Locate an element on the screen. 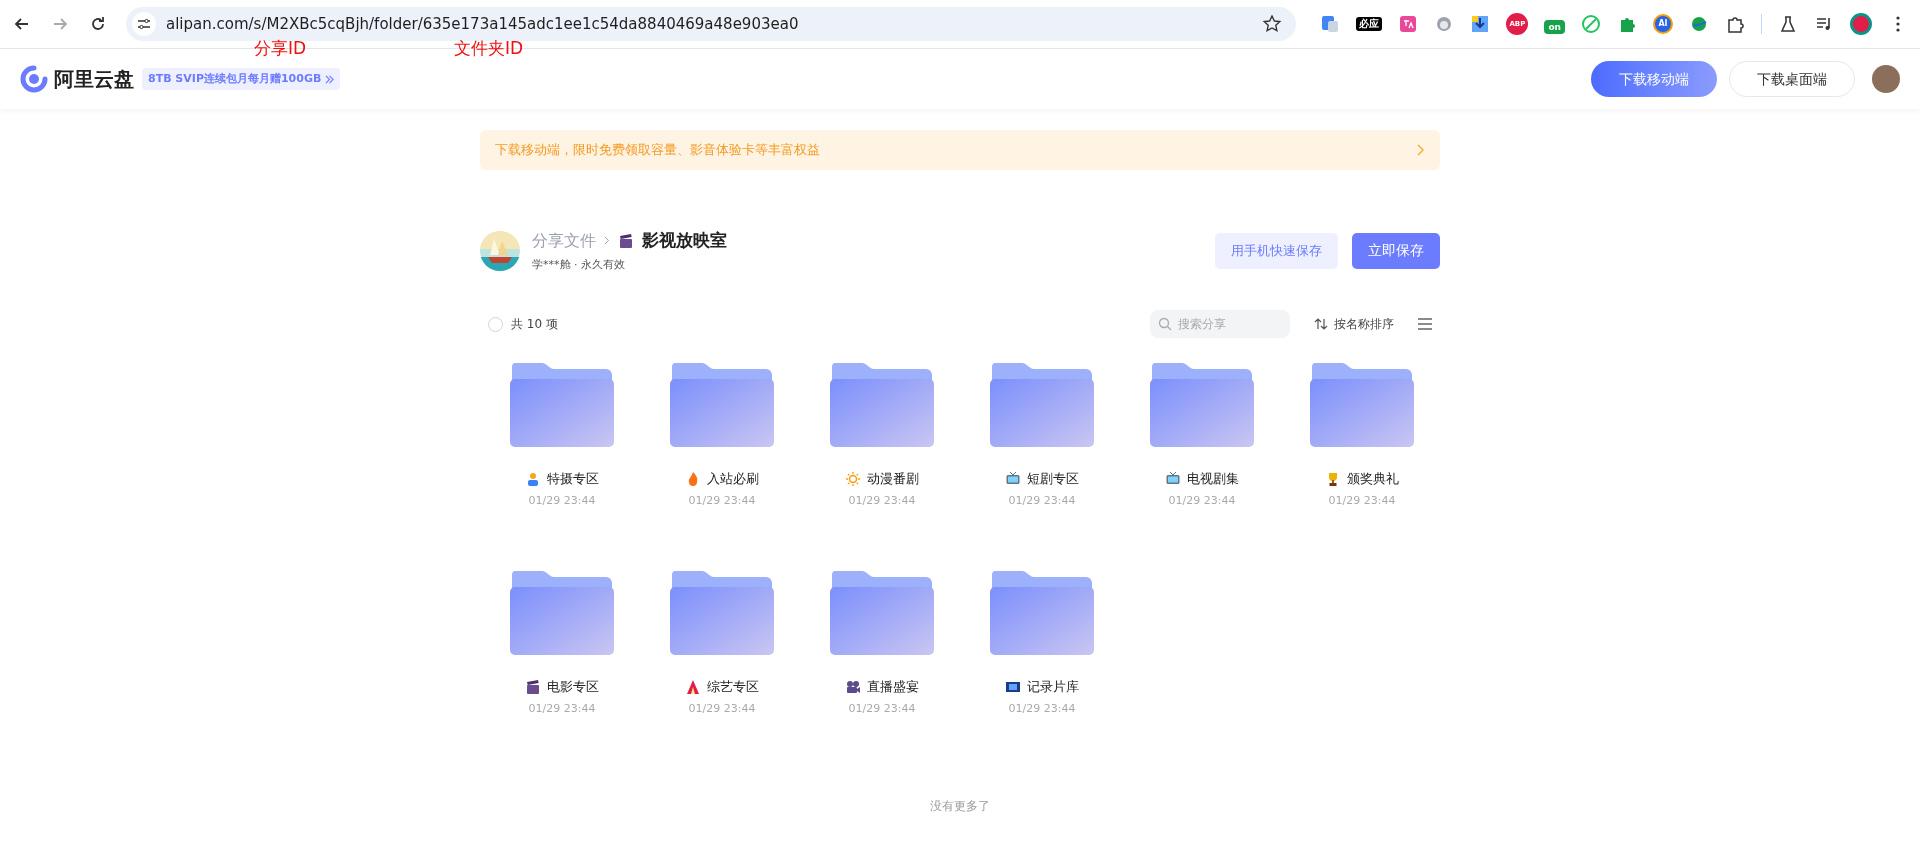  search-icon is located at coordinates (1165, 324).